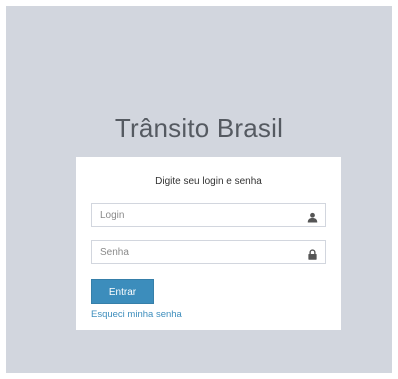  What do you see at coordinates (136, 314) in the screenshot?
I see `forgot-password-link: Esqueci minha senha` at bounding box center [136, 314].